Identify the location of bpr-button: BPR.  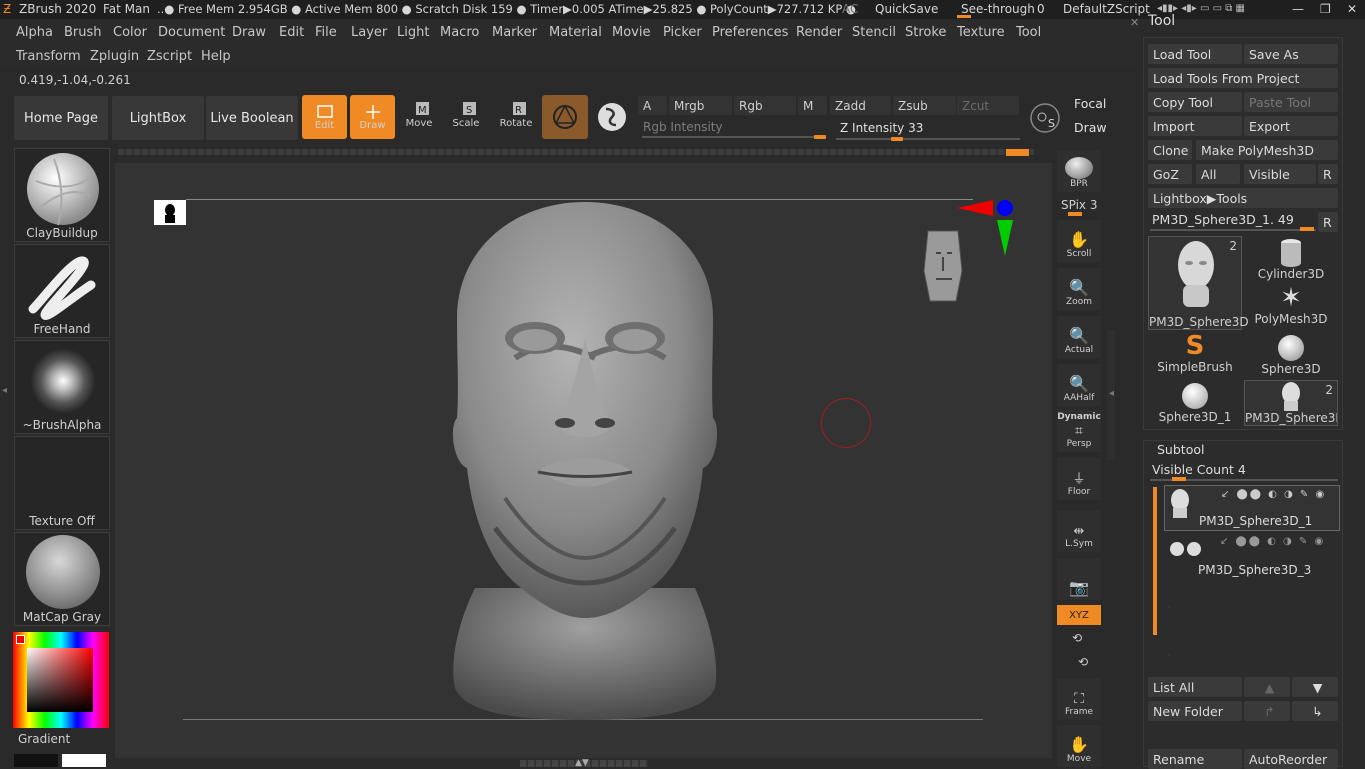
(1079, 171).